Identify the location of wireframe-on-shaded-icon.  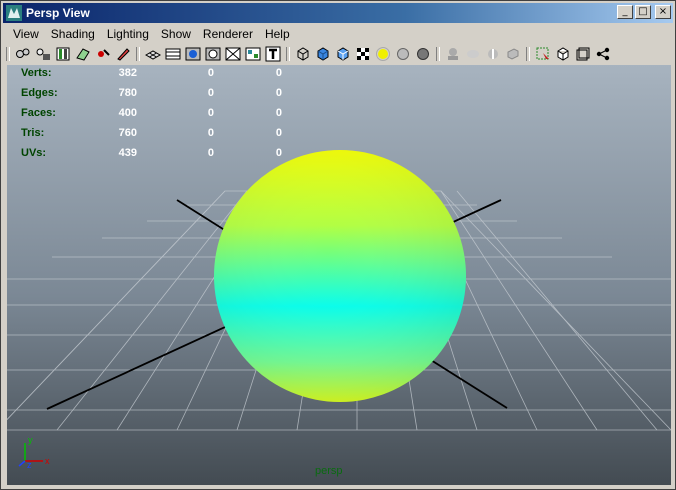
(343, 54).